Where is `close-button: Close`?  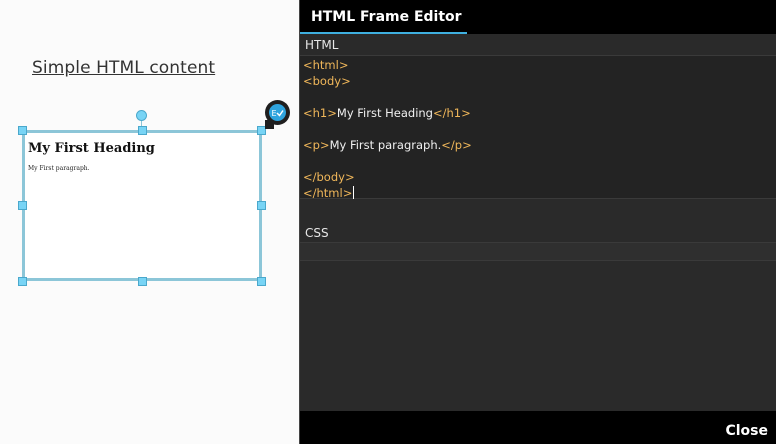 close-button: Close is located at coordinates (746, 431).